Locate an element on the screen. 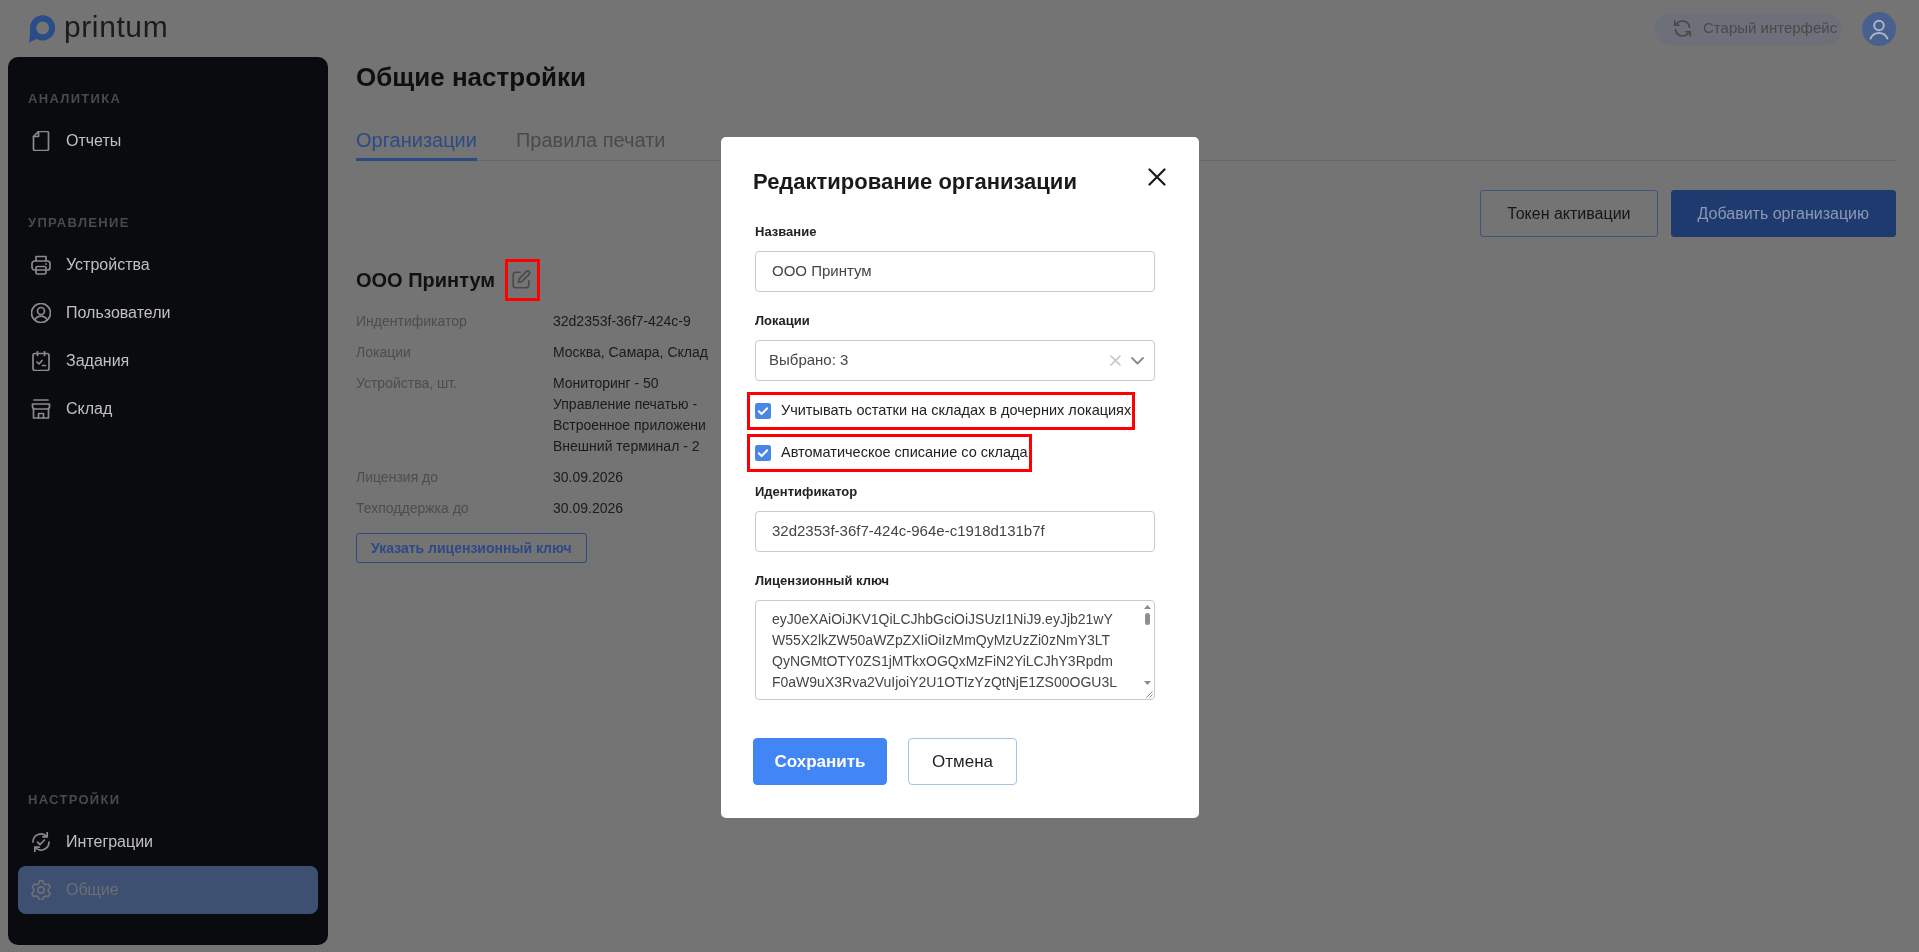 This screenshot has height=952, width=1919. activation-token-button: Токен активации is located at coordinates (1569, 213).